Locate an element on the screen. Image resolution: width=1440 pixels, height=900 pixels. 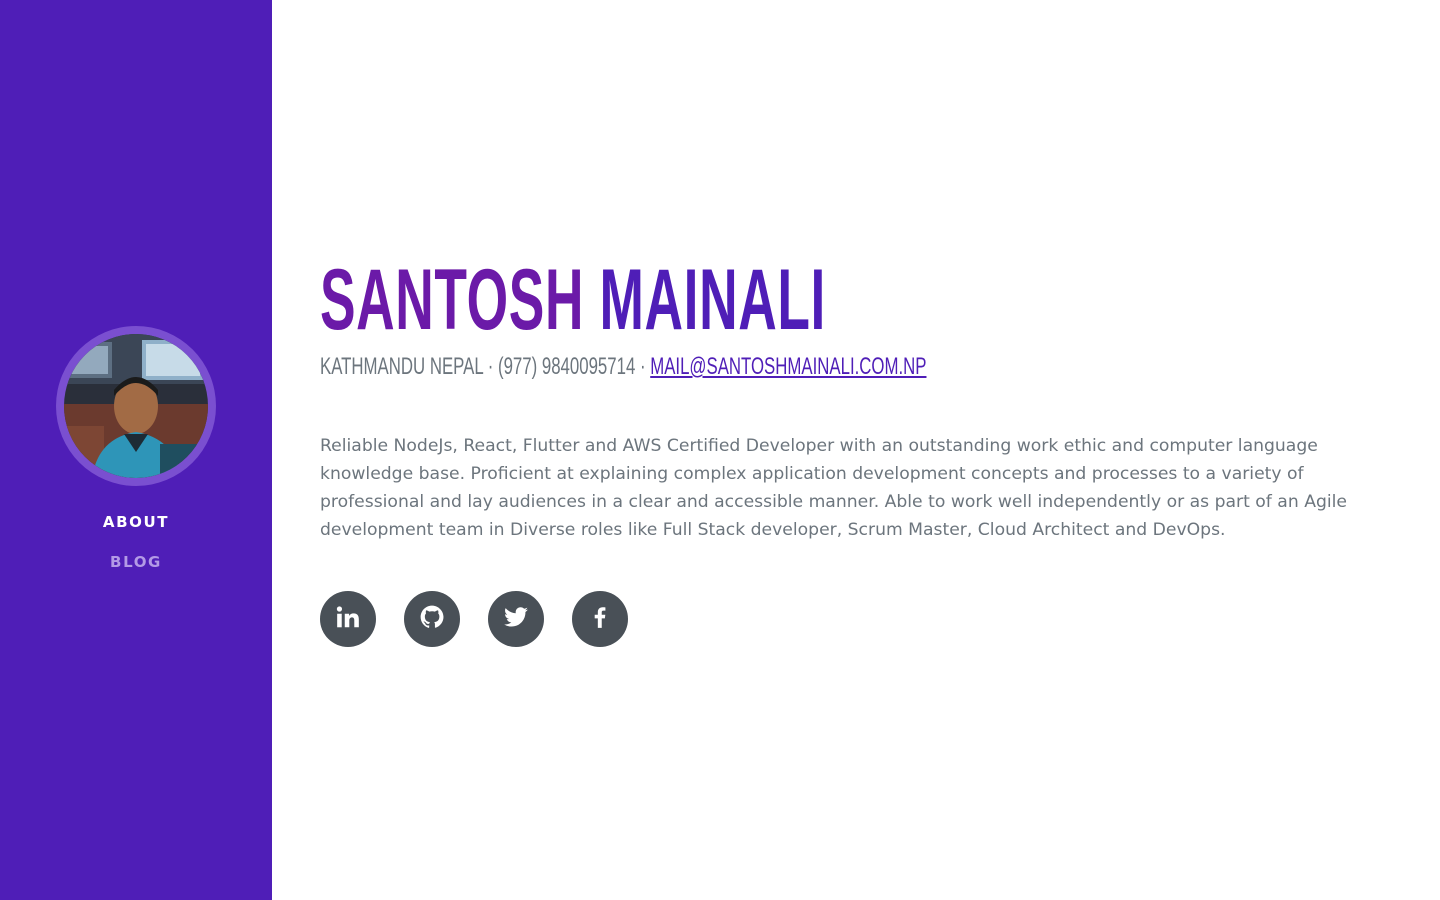
facebook-button is located at coordinates (600, 619).